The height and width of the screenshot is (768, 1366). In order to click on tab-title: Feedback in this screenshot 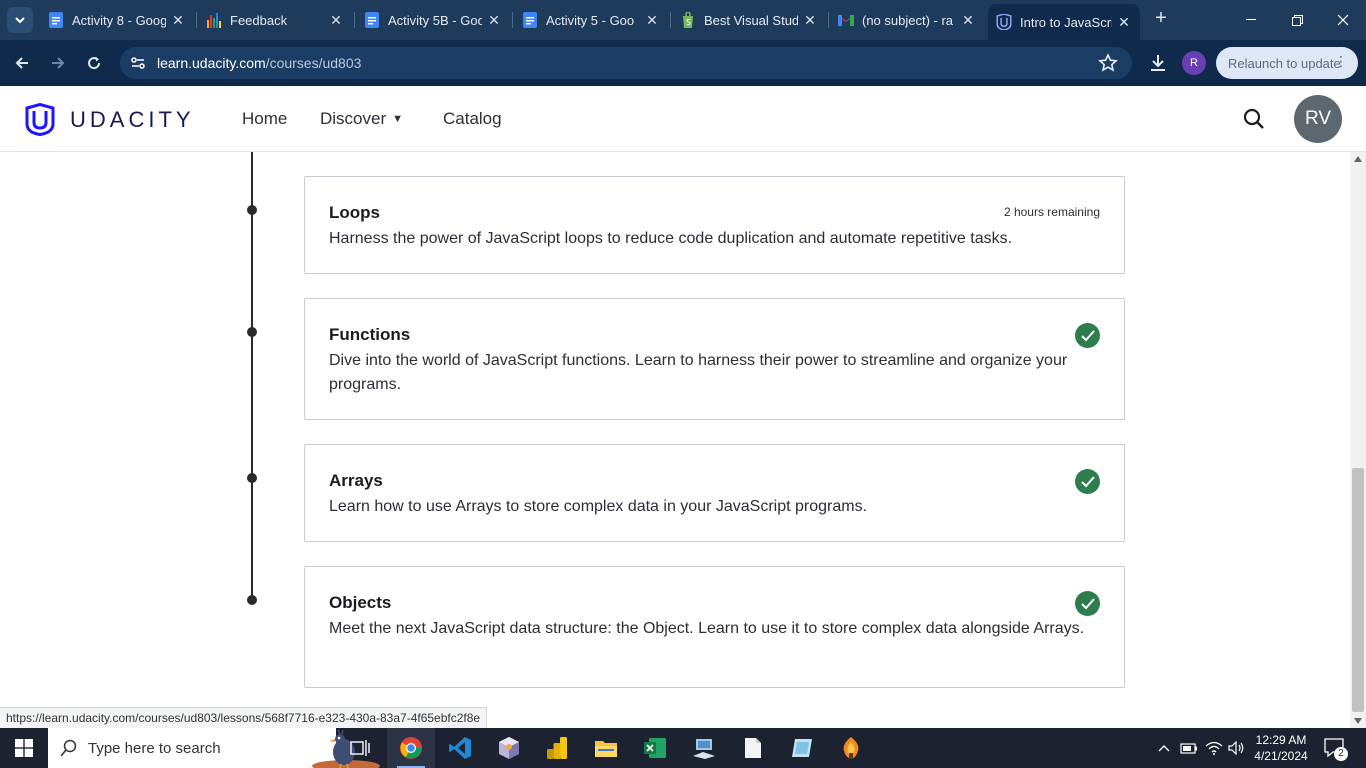, I will do `click(259, 20)`.